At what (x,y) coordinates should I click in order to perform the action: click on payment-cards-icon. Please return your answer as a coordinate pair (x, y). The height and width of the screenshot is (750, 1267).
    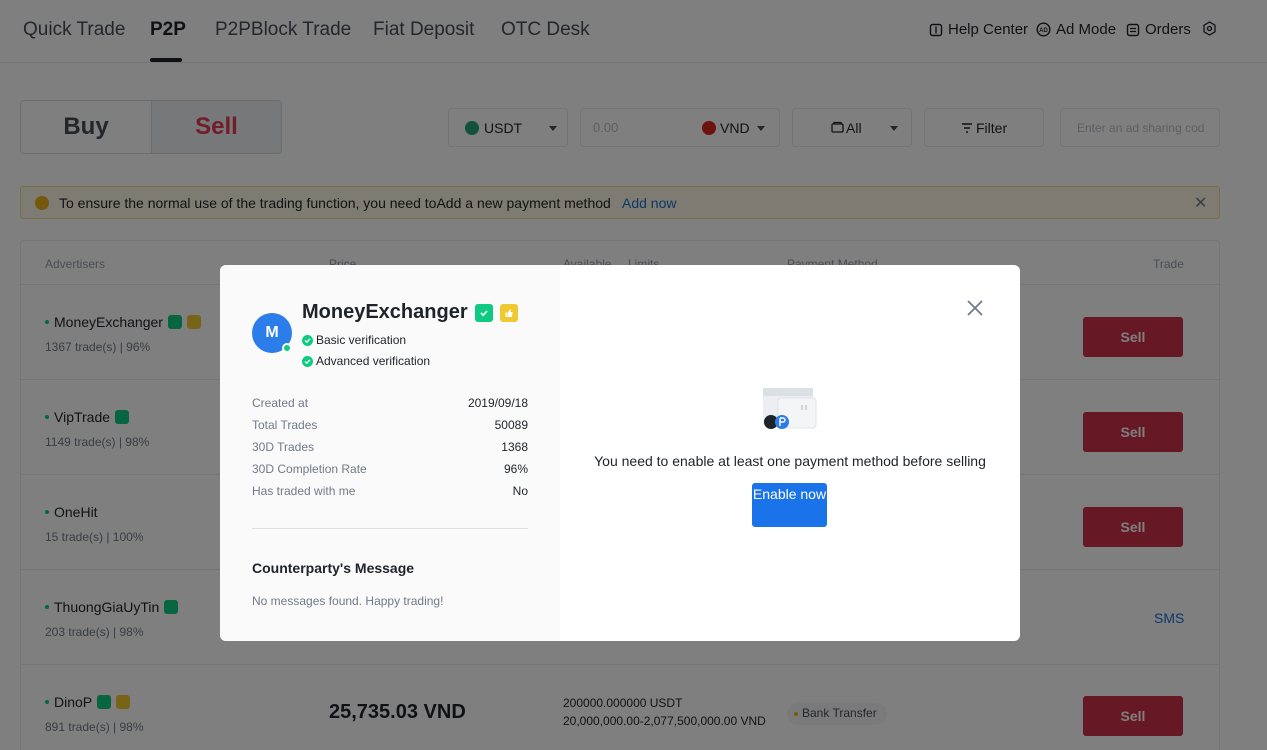
    Looking at the image, I should click on (790, 408).